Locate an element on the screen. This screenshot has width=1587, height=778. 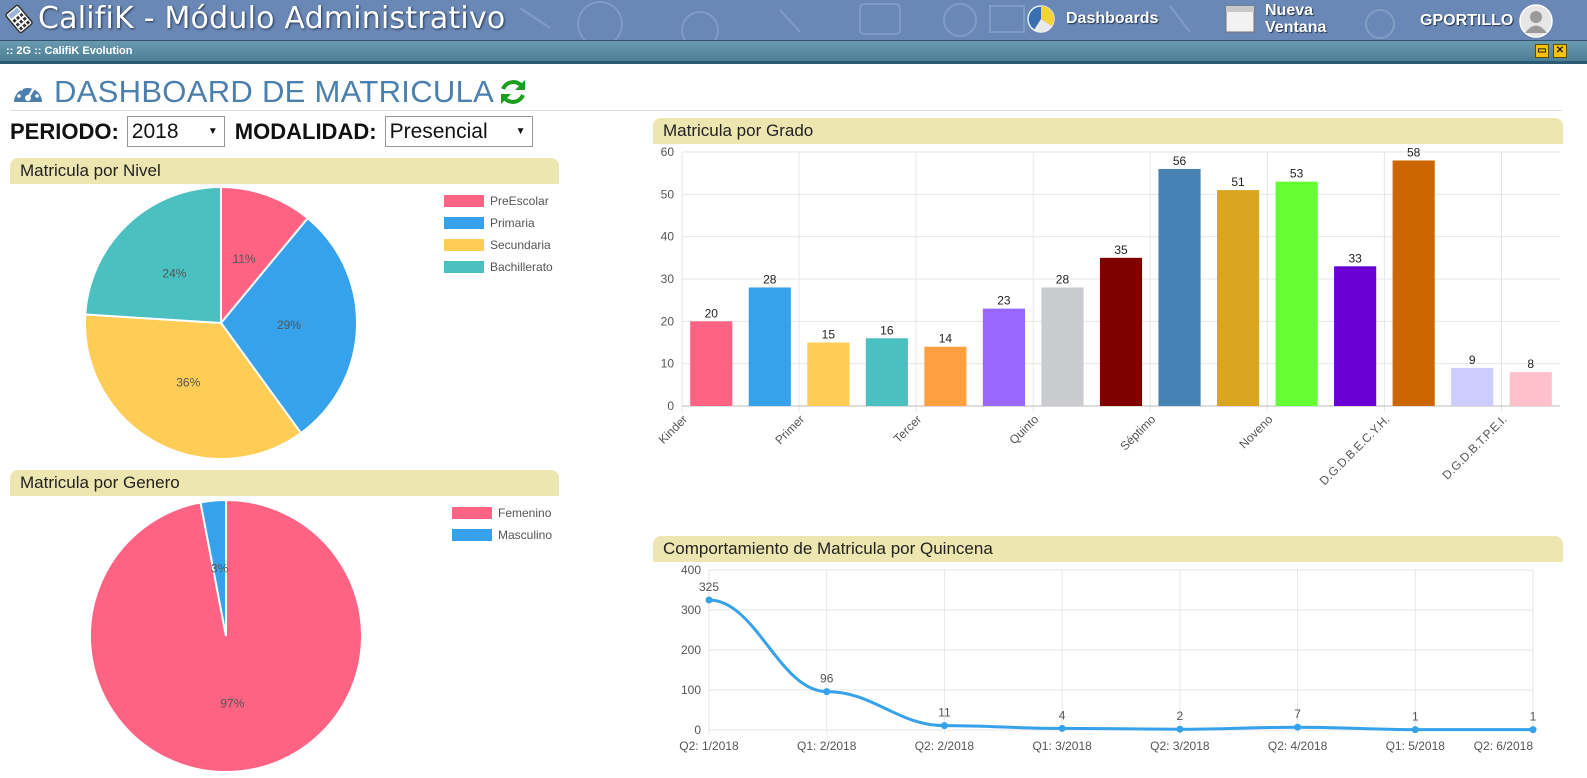
enrollment-line is located at coordinates (1120, 665).